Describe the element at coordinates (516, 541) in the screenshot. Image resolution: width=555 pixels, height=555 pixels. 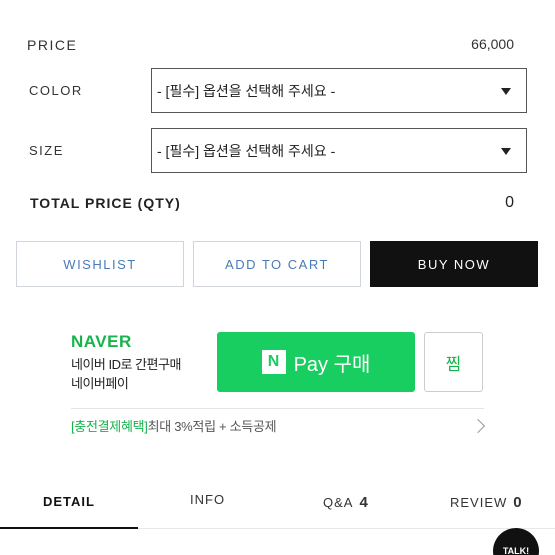
I see `talk-chat-button: TALK!` at that location.